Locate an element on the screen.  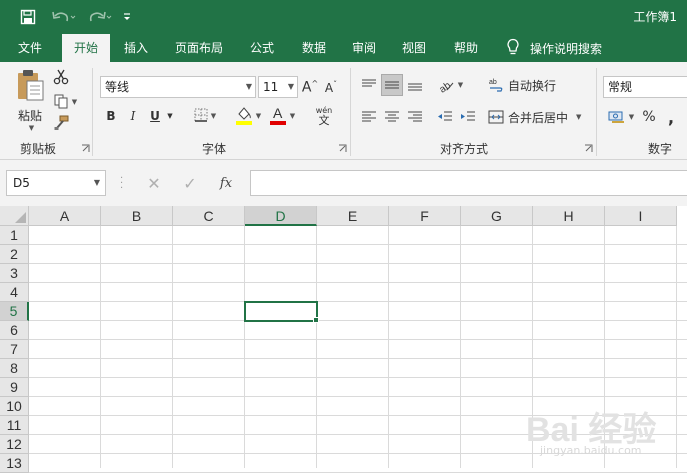
row-header-13: 13 is located at coordinates (14, 463).